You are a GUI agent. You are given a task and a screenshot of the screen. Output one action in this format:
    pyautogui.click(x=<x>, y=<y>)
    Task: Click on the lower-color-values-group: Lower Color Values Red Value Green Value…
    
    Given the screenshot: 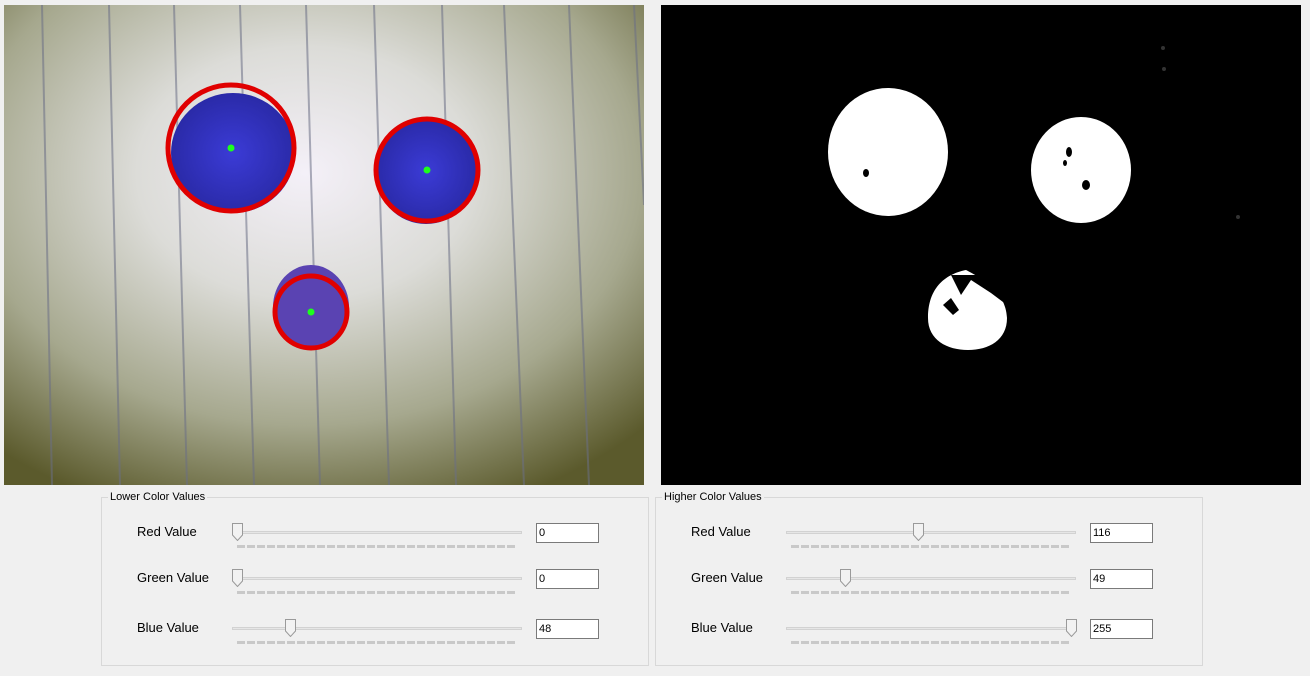 What is the action you would take?
    pyautogui.click(x=375, y=578)
    